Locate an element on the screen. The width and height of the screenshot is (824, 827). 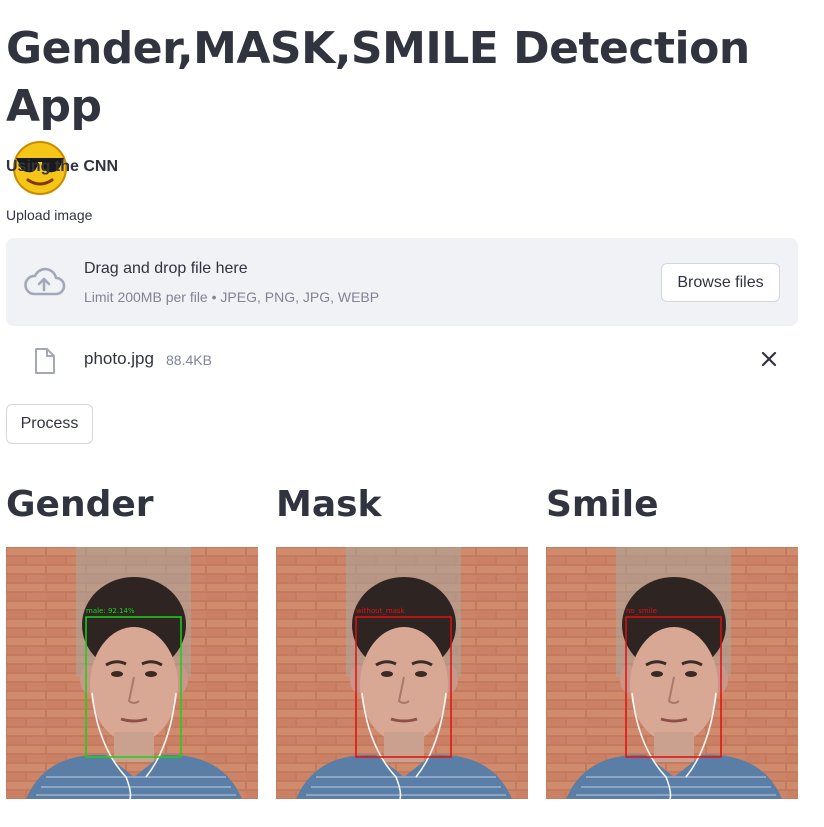
dropzone-instructions: Drag and drop file here is located at coordinates (166, 268).